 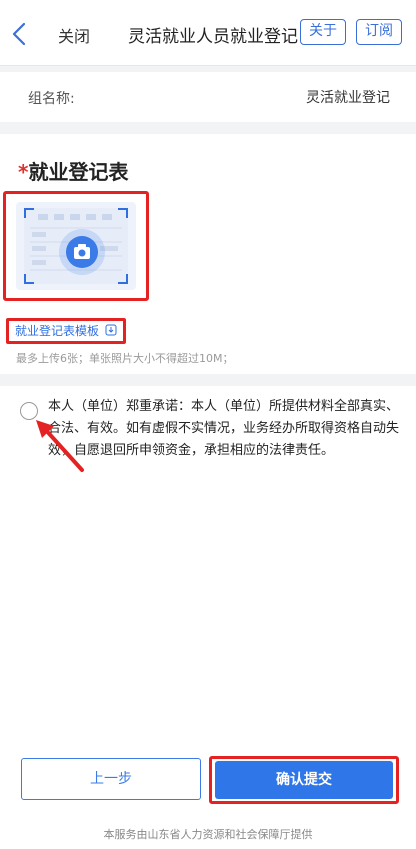 I want to click on section-title: *就业登记表, so click(x=73, y=170).